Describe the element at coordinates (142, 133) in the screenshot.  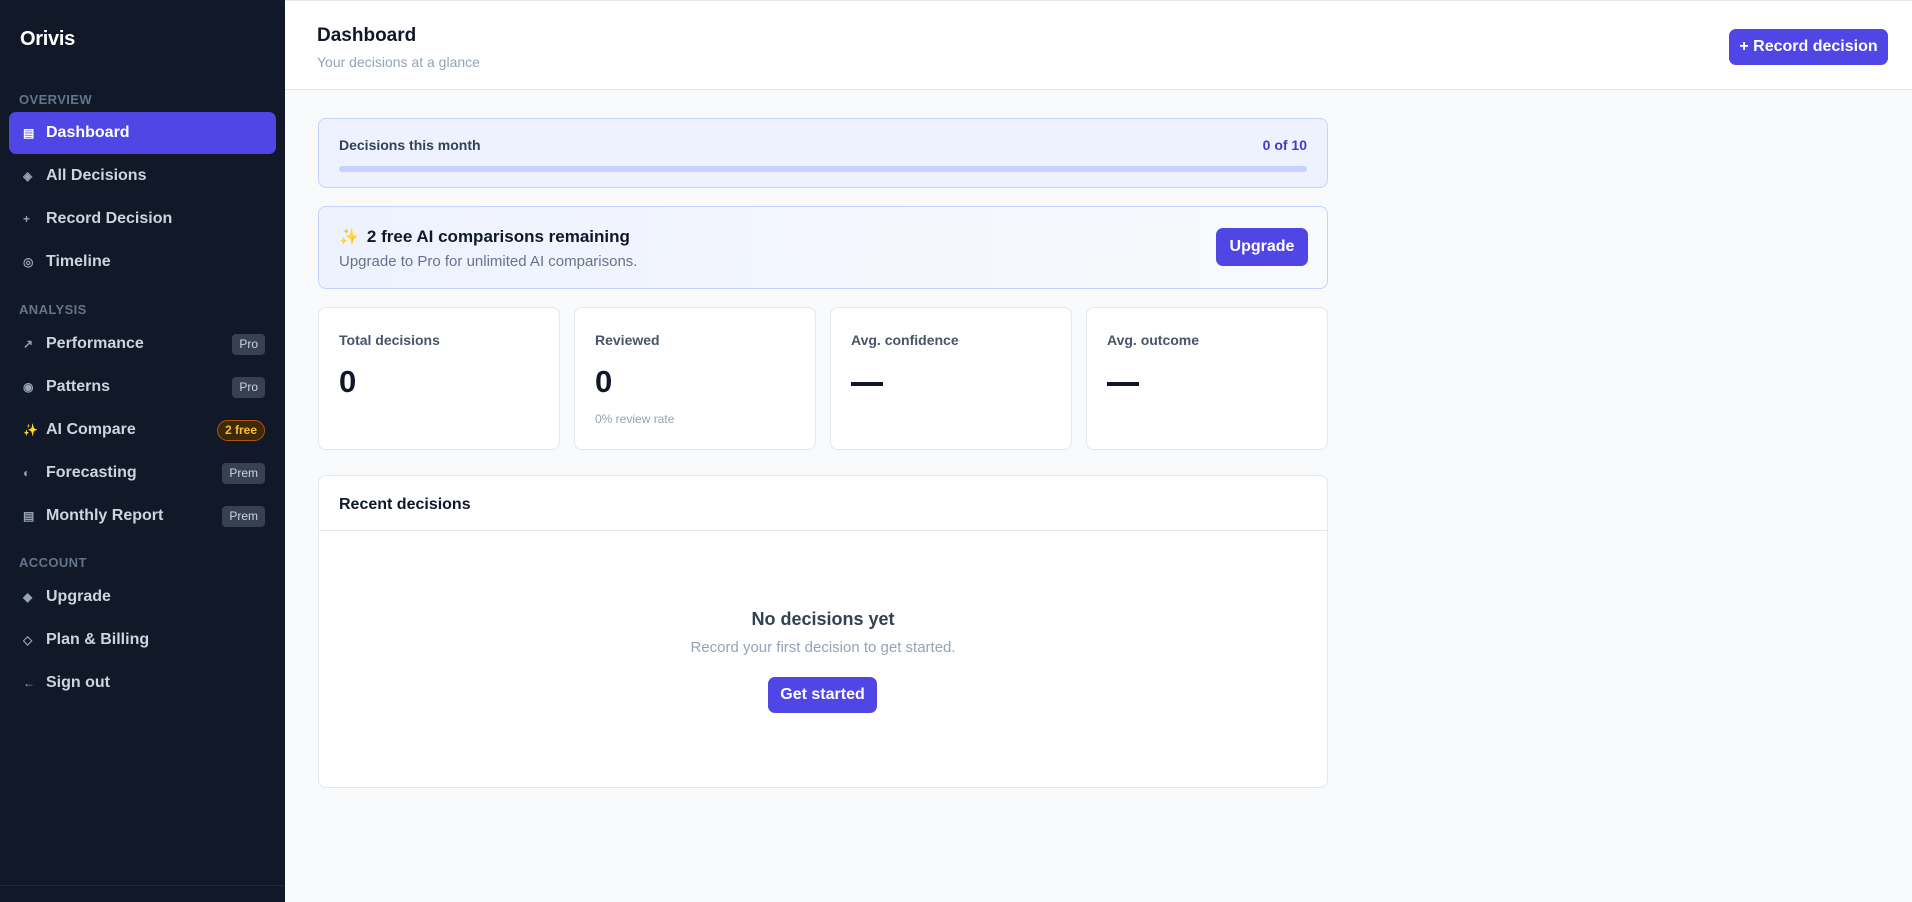
I see `sidebar-item-dashboard: ▤ Dashboard` at that location.